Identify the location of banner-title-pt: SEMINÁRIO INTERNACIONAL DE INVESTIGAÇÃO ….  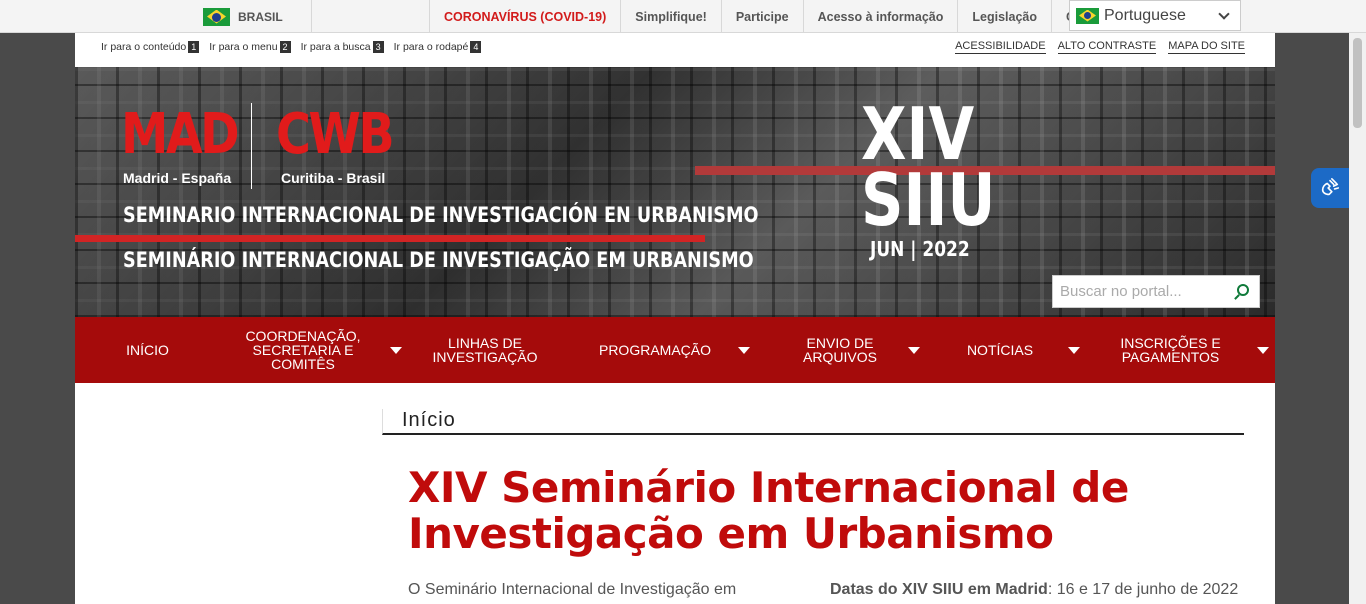
(438, 260).